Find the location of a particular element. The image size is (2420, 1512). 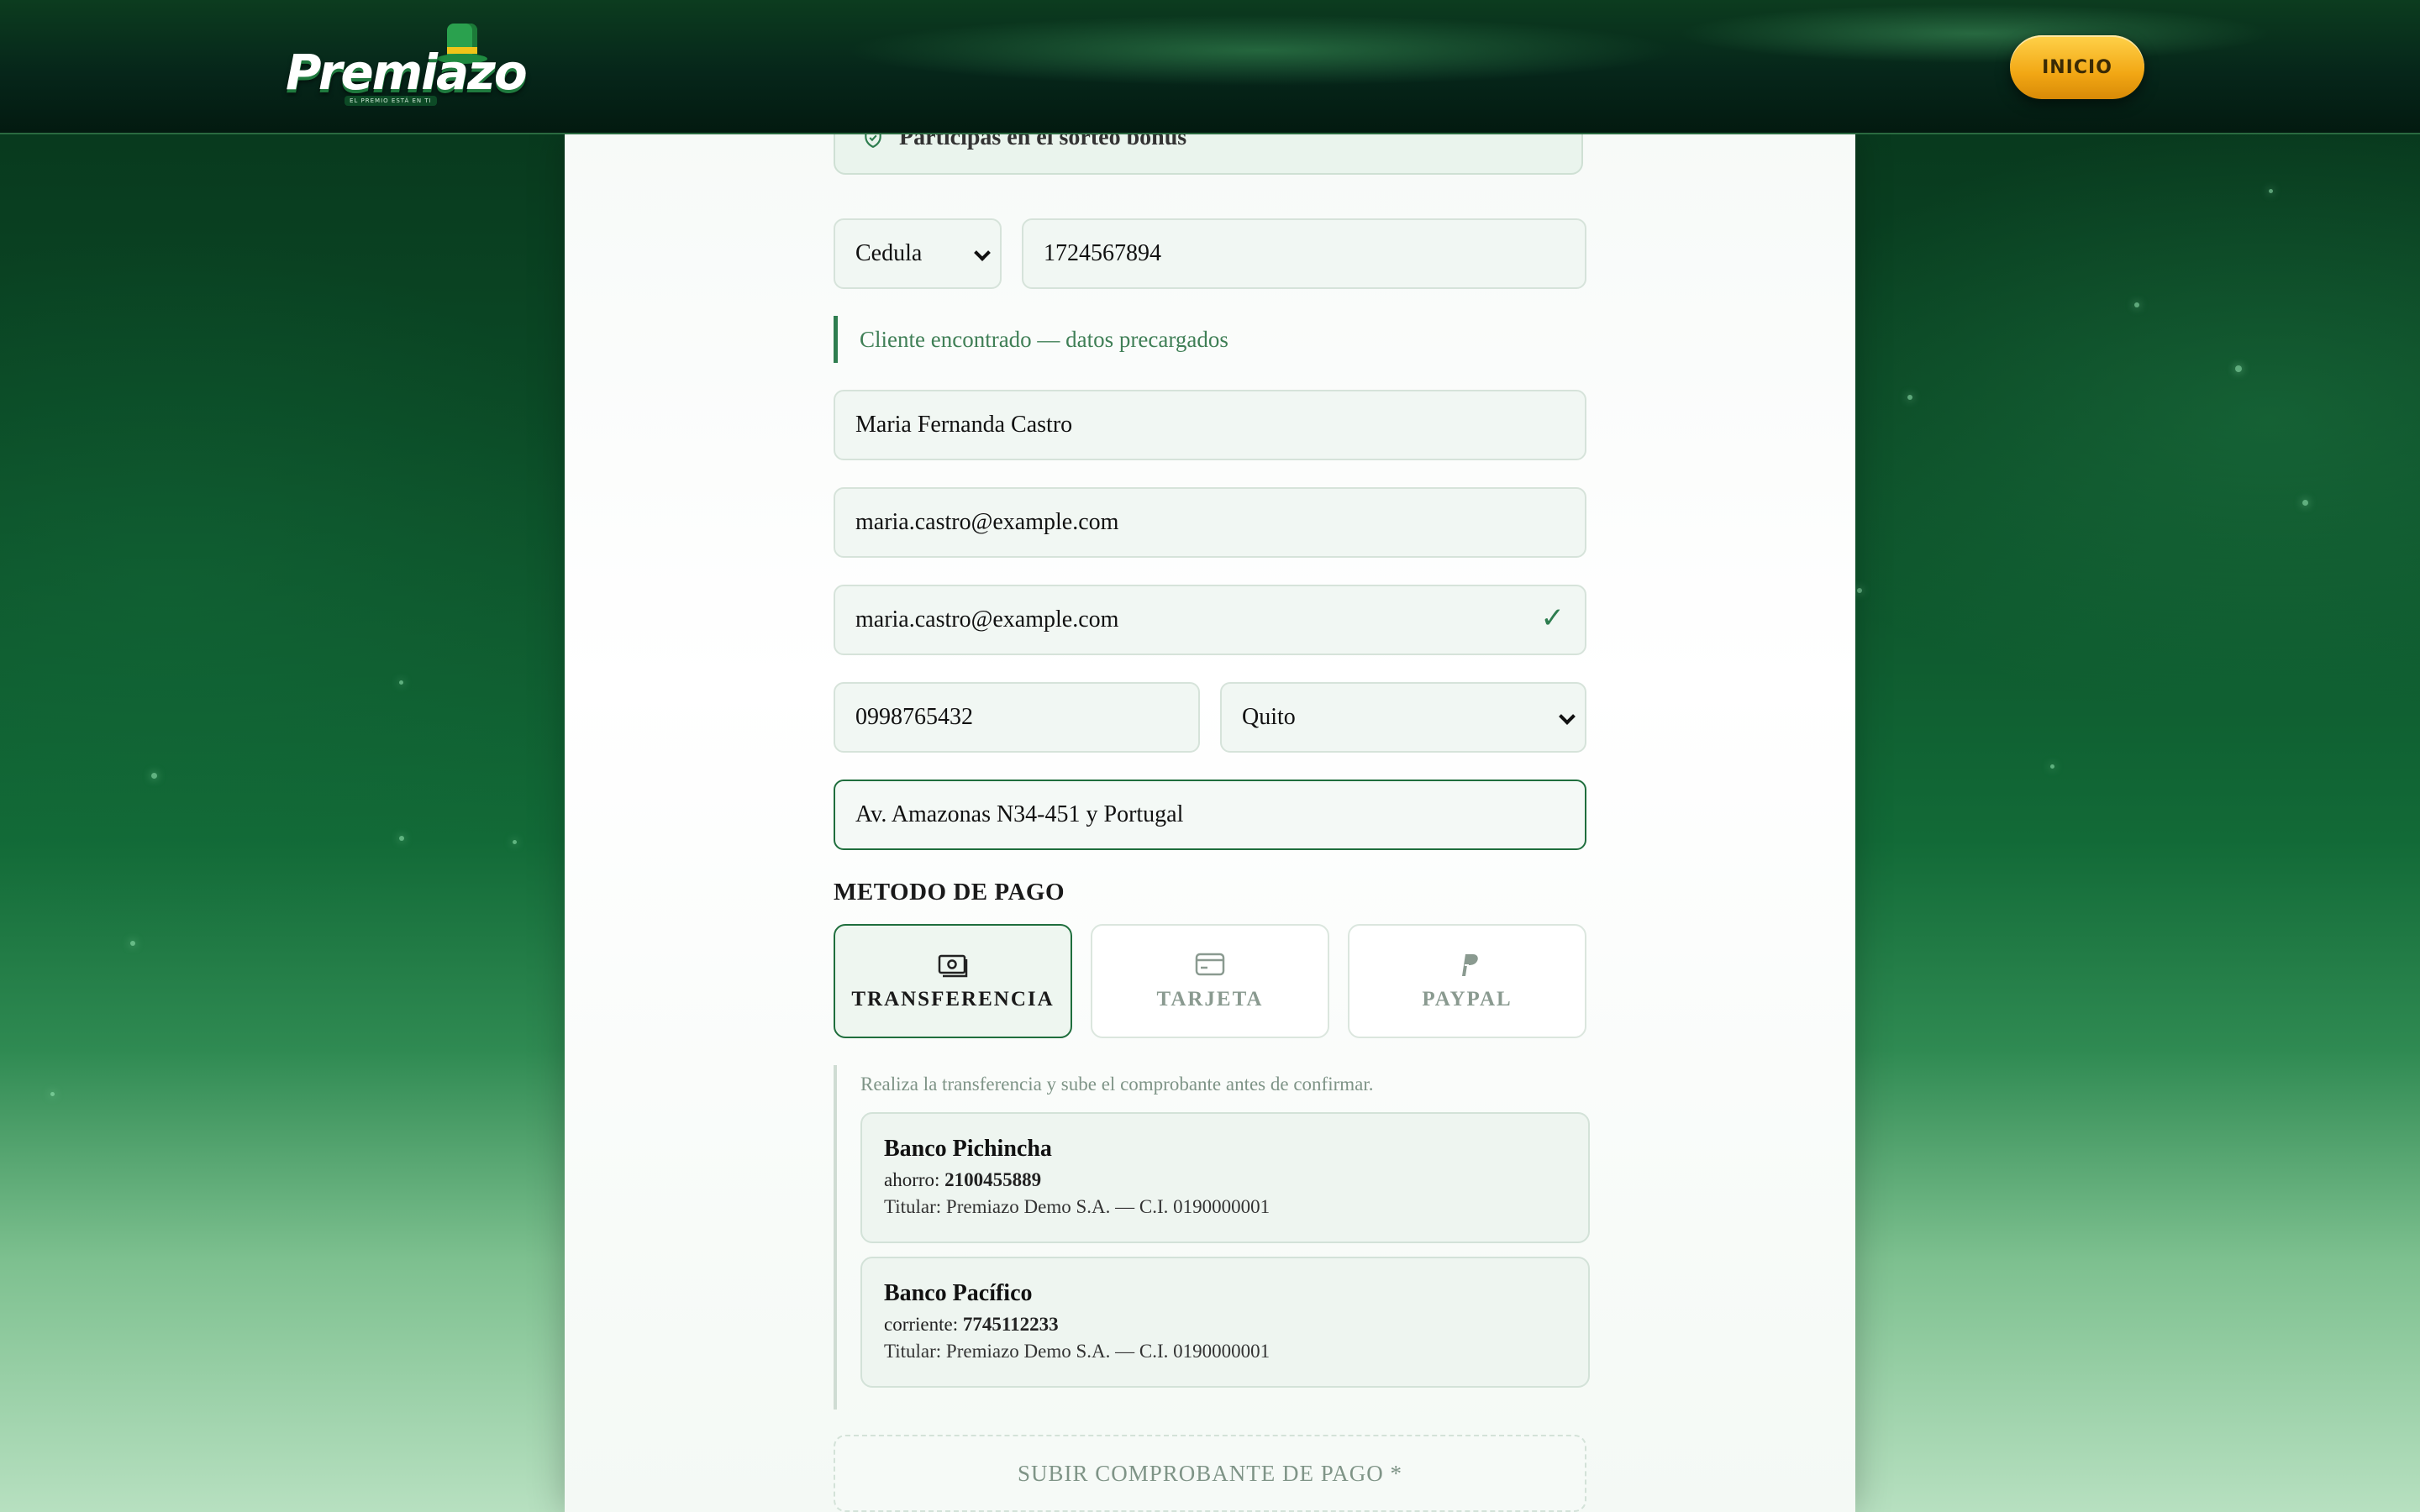

bank-account: ahorro: 2100455889 is located at coordinates (1225, 1180).